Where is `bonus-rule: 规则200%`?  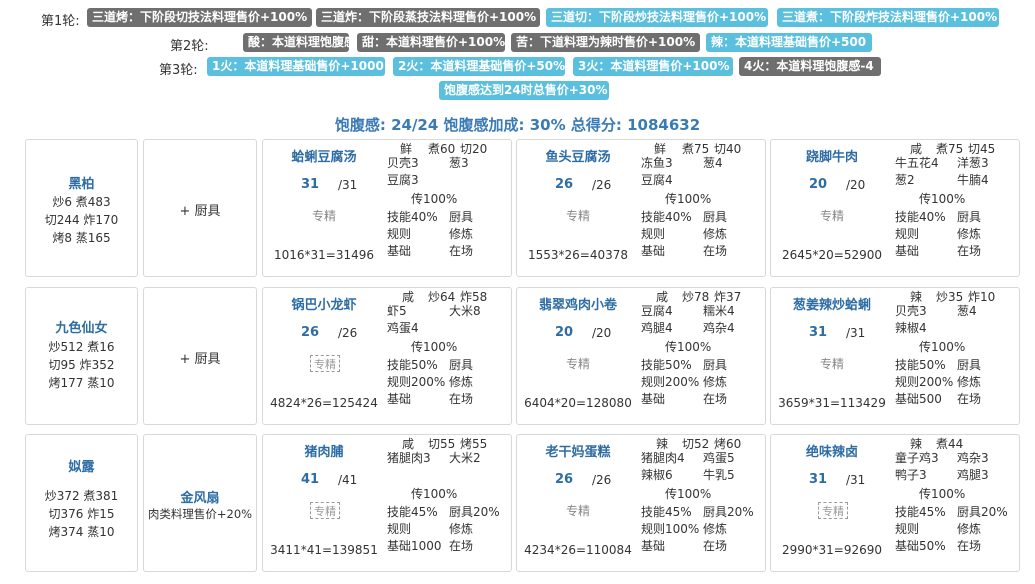 bonus-rule: 规则200% is located at coordinates (416, 382).